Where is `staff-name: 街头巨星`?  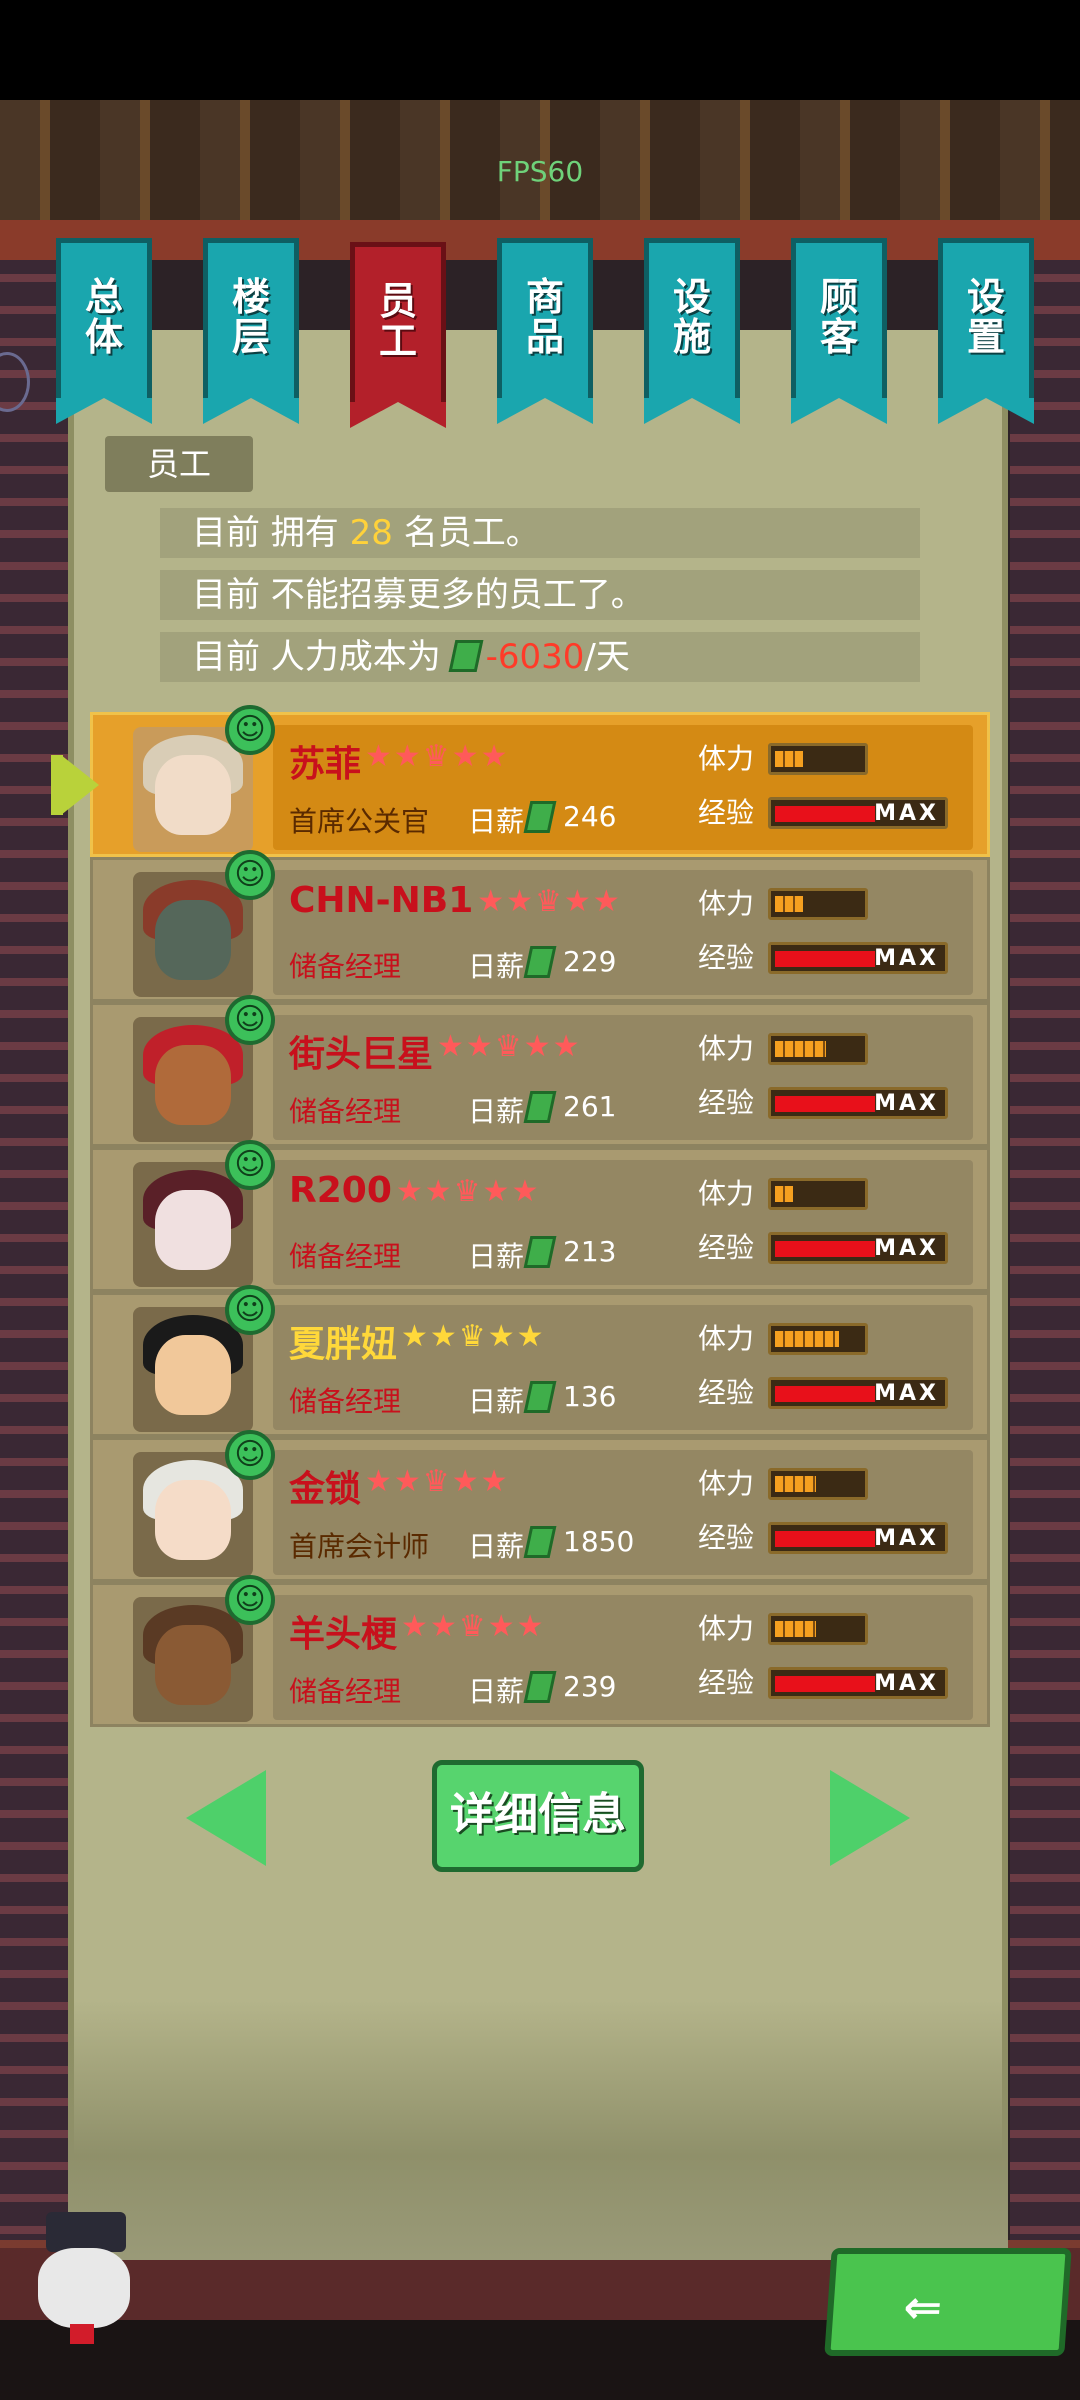
staff-name: 街头巨星 is located at coordinates (361, 1054).